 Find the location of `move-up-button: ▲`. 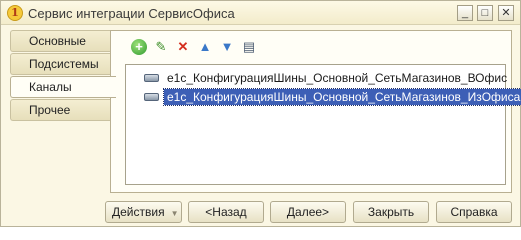

move-up-button: ▲ is located at coordinates (205, 47).